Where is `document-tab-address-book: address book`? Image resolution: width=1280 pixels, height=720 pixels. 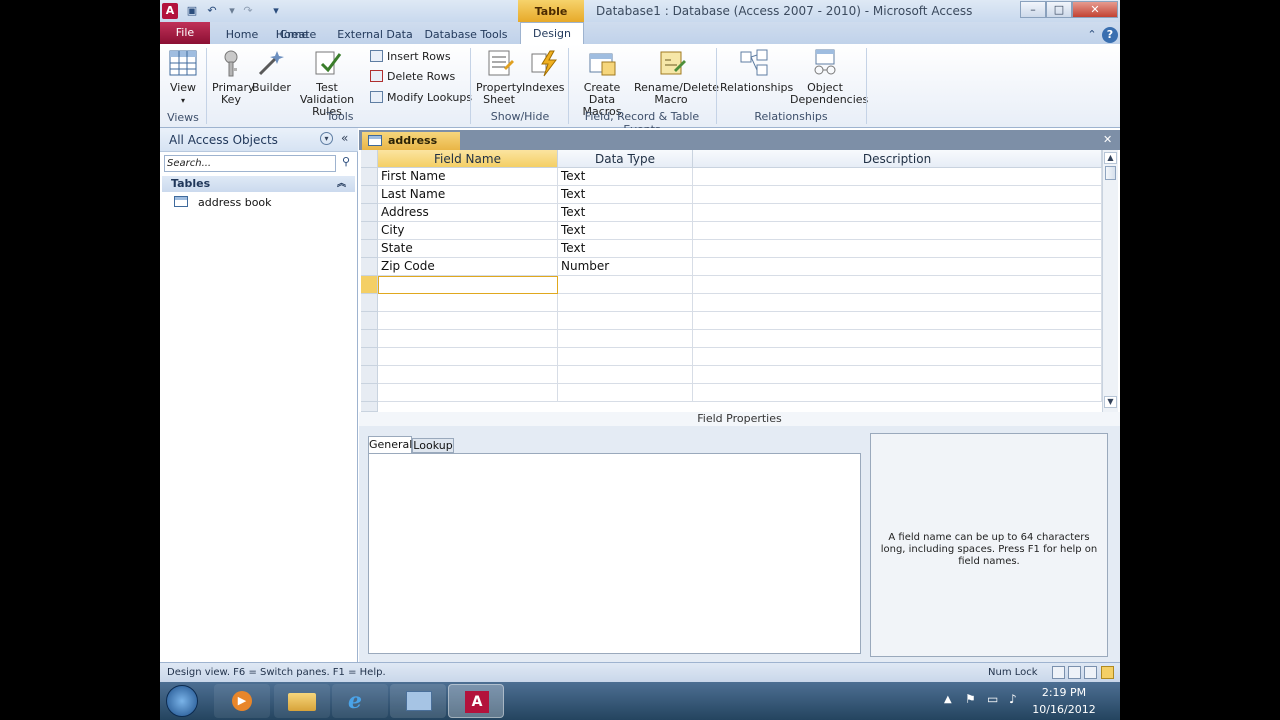
document-tab-address-book: address book is located at coordinates (411, 148).